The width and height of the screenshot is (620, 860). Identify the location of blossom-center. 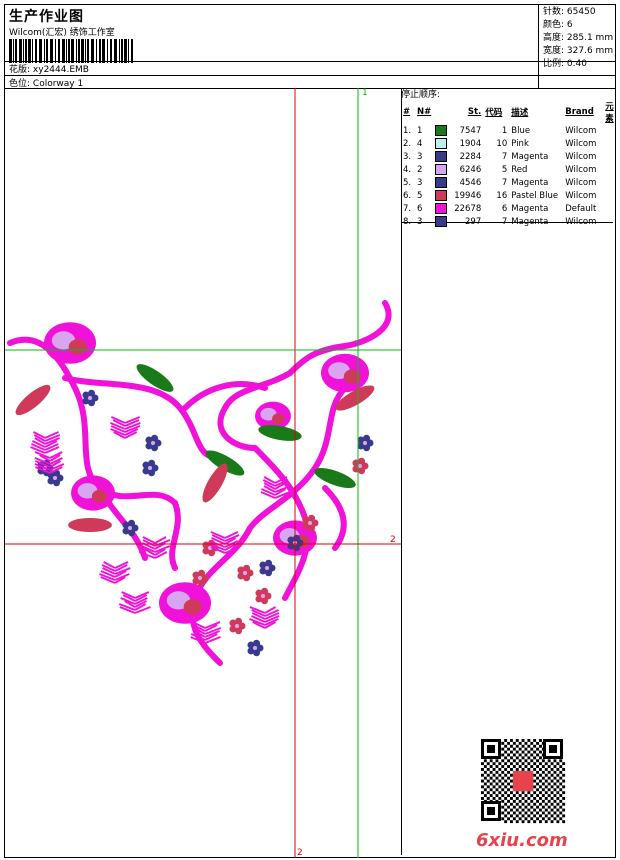
(267, 568).